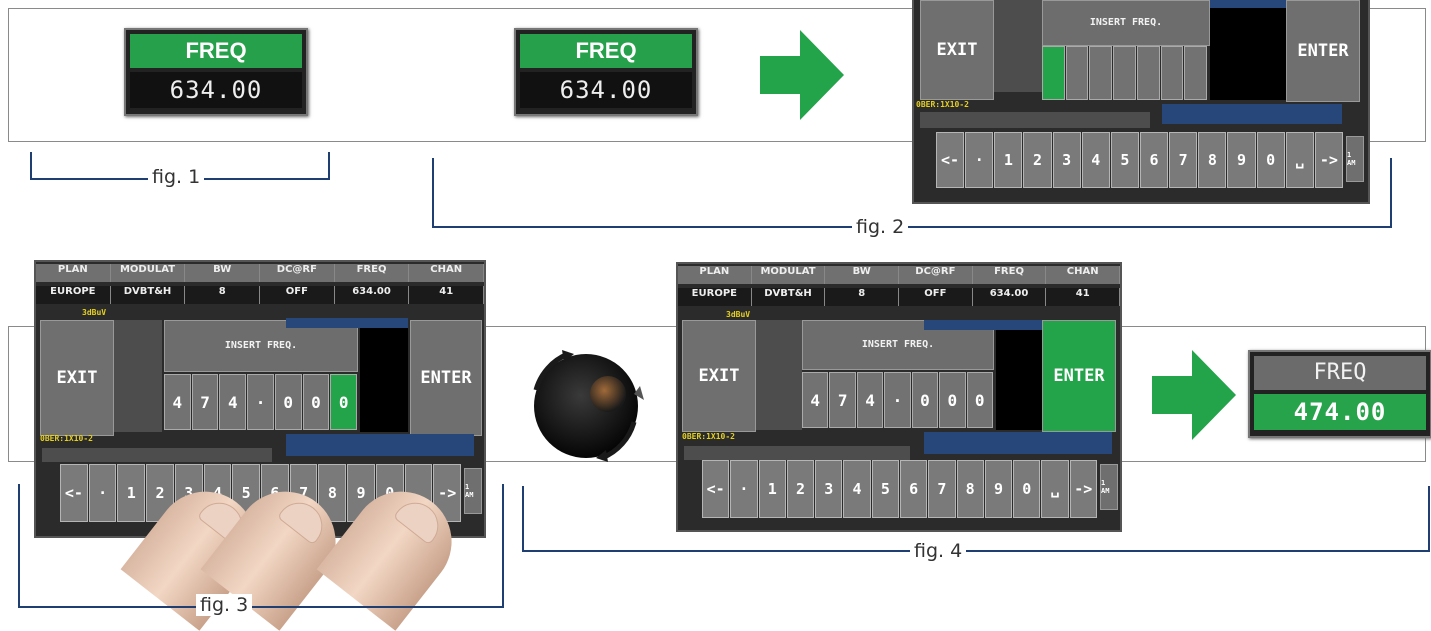 This screenshot has width=1431, height=631. Describe the element at coordinates (261, 546) in the screenshot. I see `fig3-bracket` at that location.